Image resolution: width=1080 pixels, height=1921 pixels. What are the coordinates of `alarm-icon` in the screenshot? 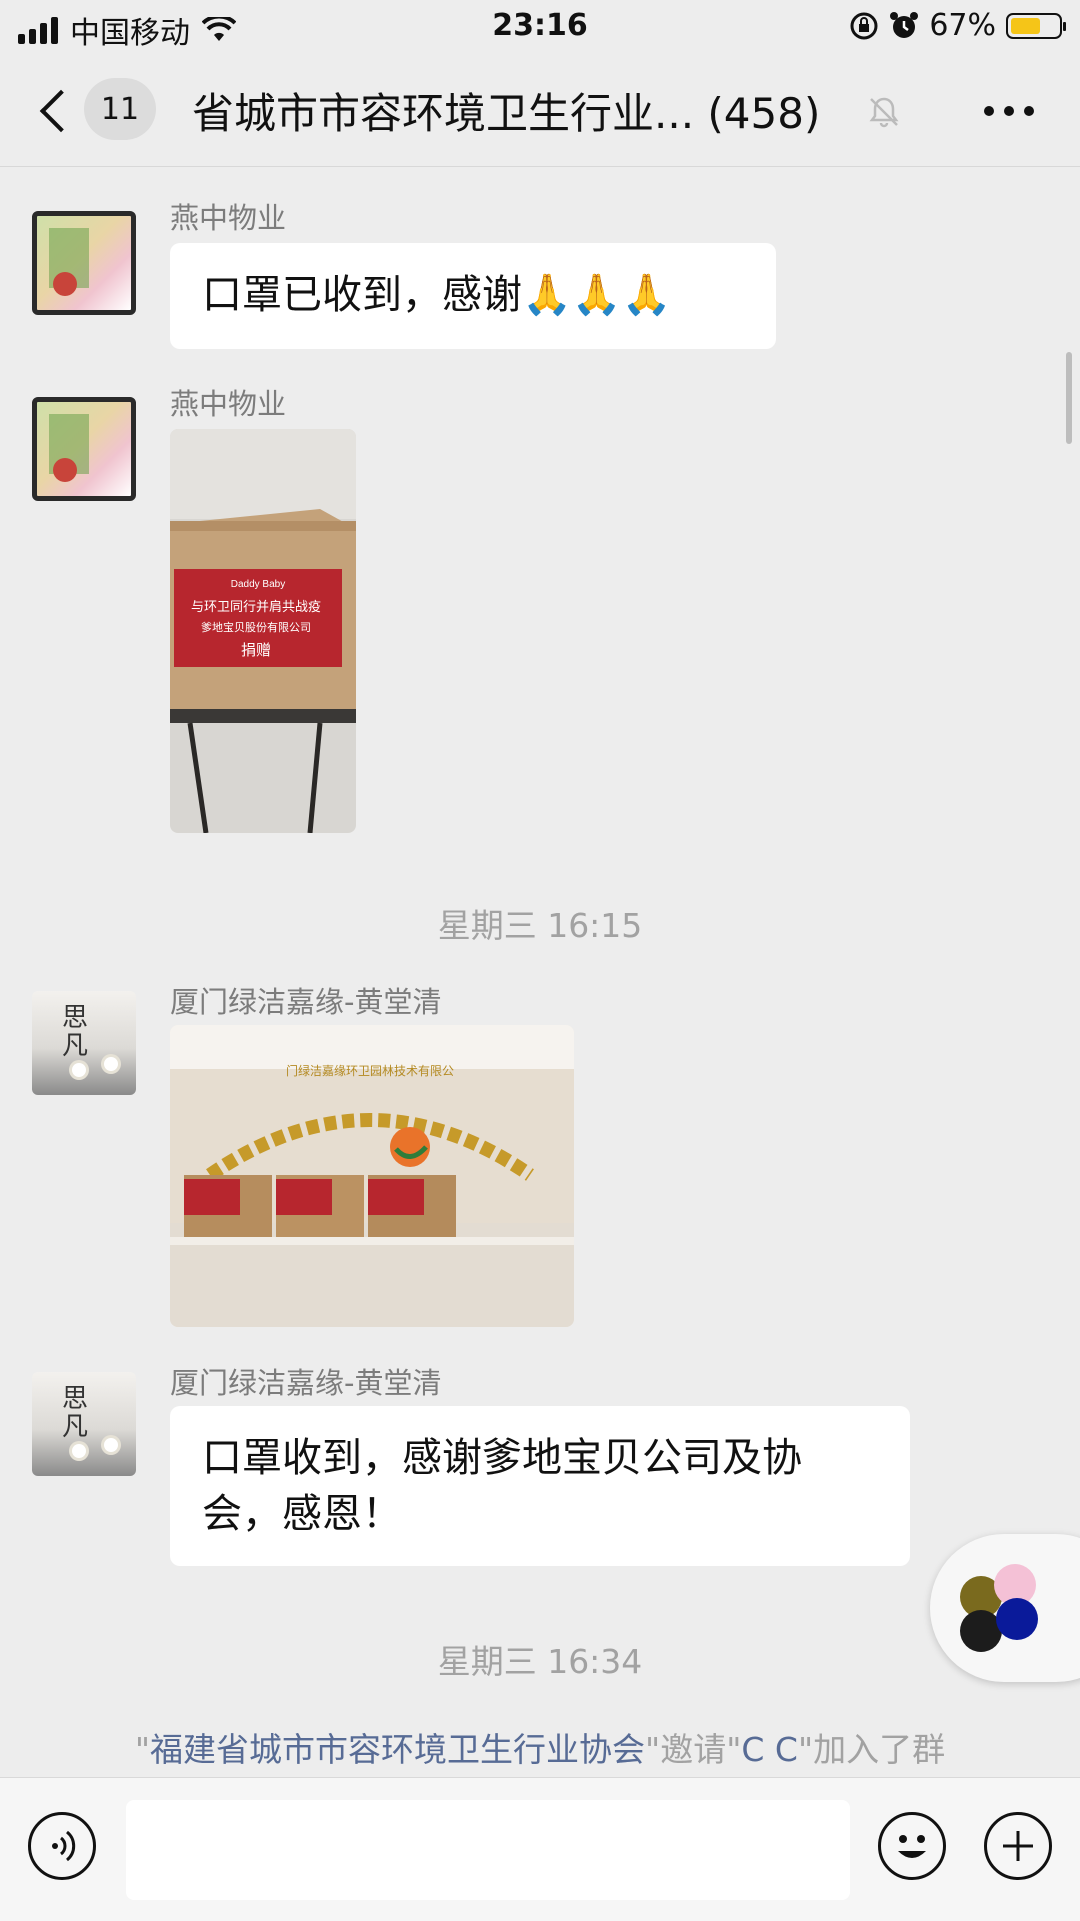 It's located at (904, 24).